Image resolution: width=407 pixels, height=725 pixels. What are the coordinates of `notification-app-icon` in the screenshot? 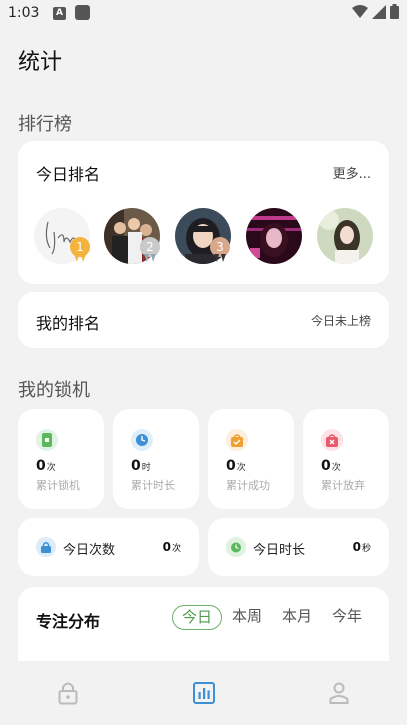 It's located at (82, 12).